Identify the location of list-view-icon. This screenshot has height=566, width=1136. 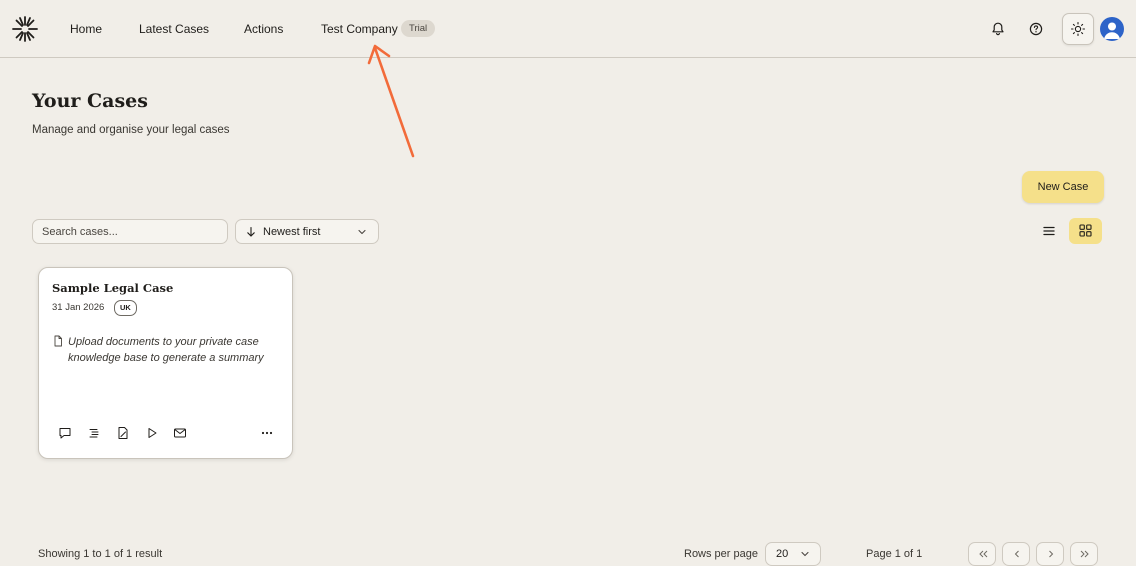
(1049, 231).